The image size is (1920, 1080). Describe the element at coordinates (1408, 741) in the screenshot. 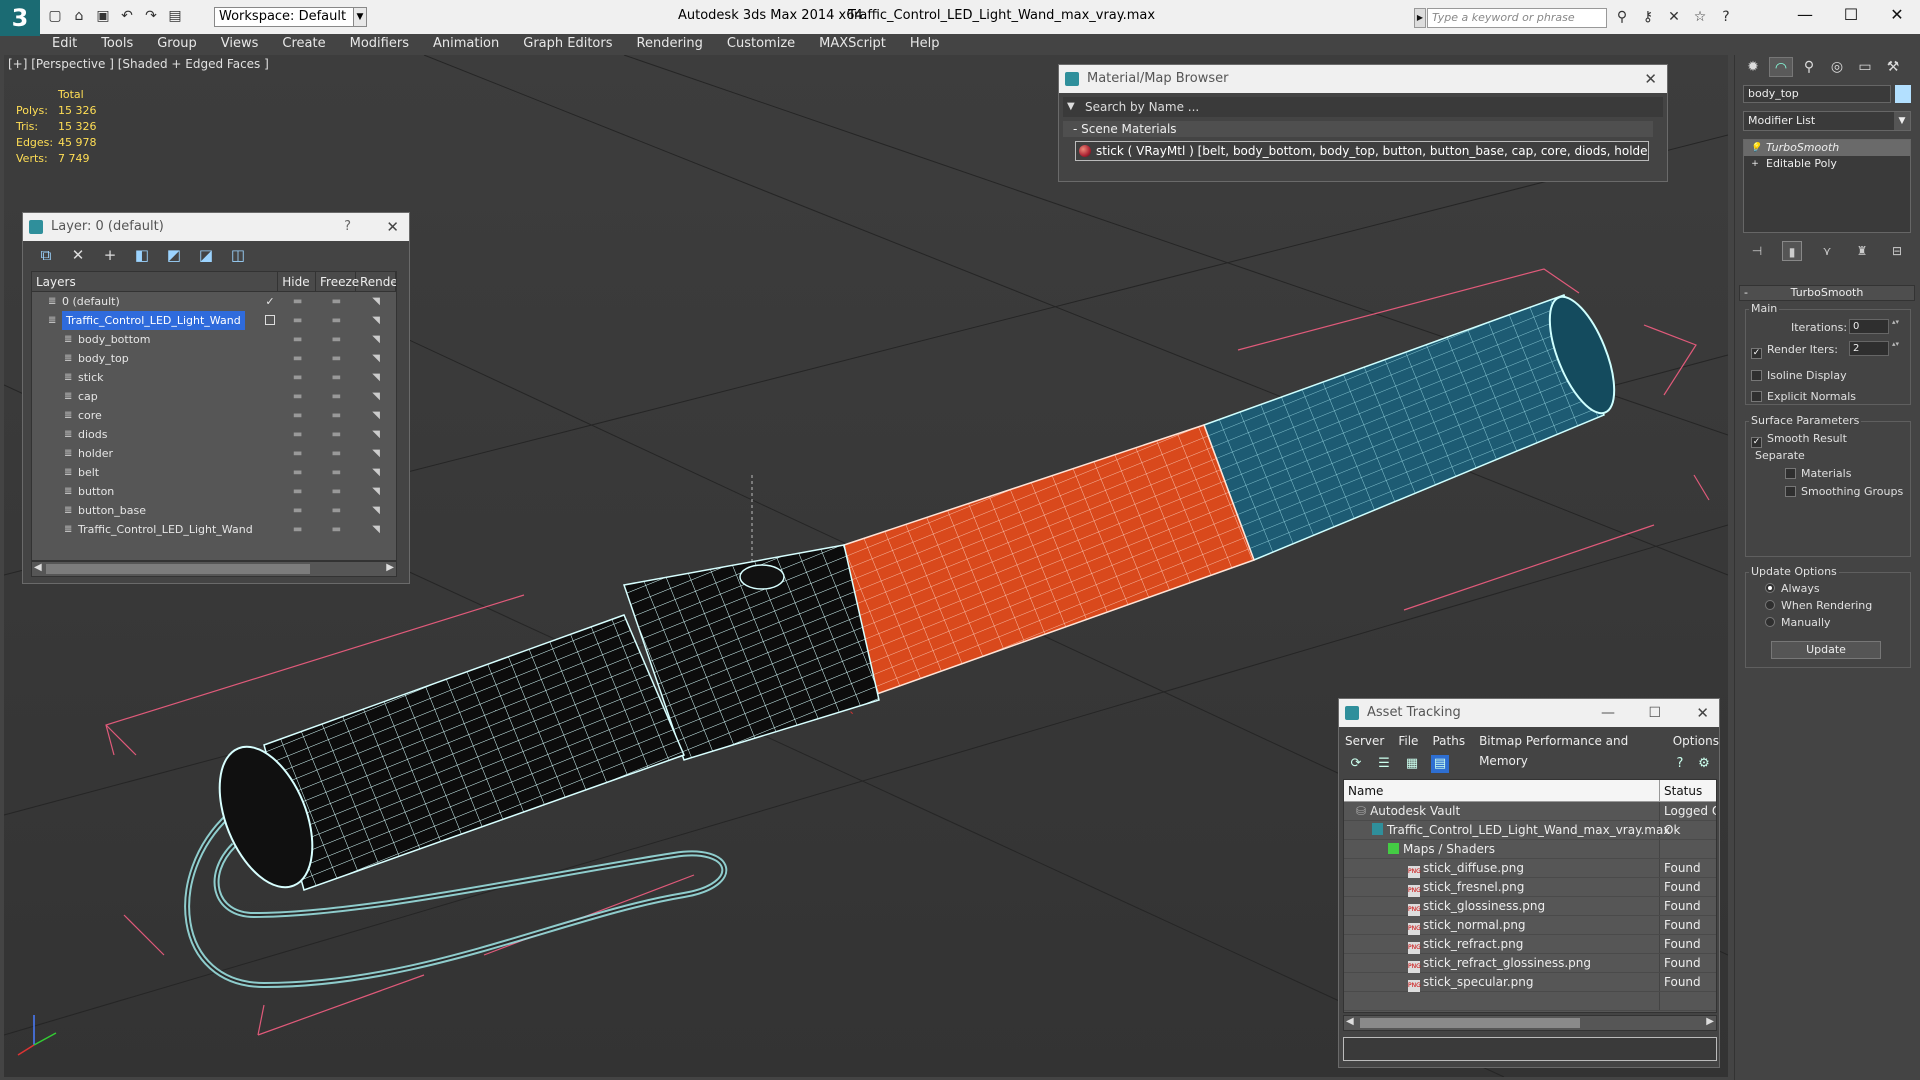

I see `menu-file: File` at that location.